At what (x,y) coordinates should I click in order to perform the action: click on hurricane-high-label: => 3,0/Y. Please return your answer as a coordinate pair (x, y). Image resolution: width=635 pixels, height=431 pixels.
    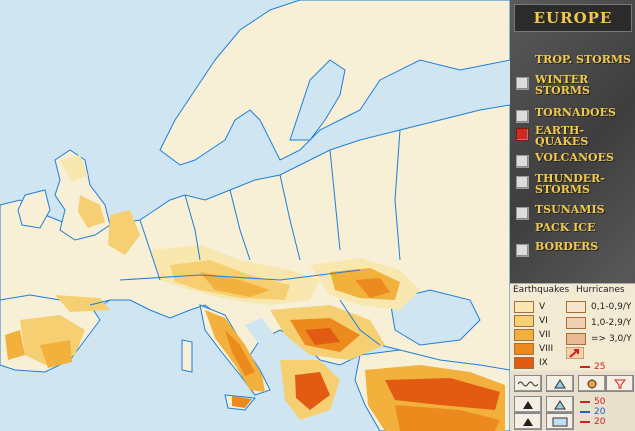
    Looking at the image, I should click on (611, 338).